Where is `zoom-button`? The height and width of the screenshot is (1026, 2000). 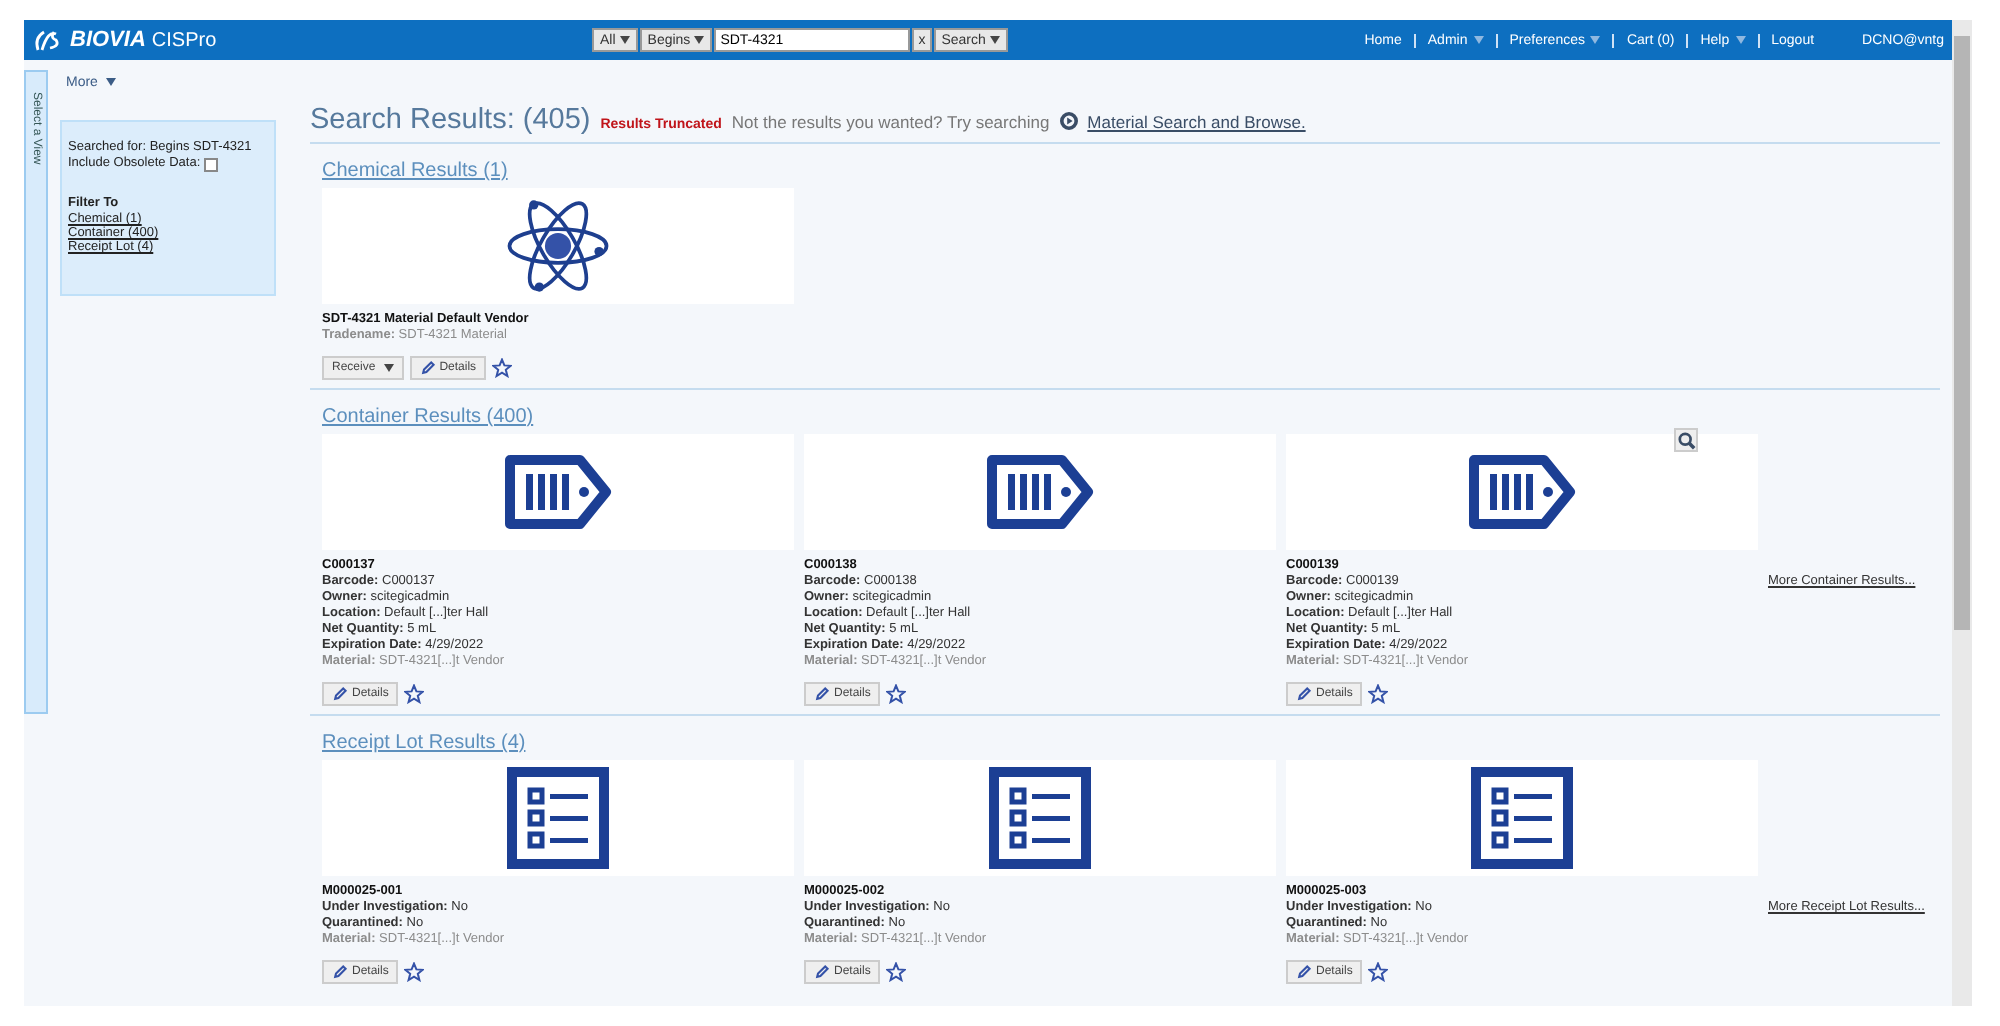 zoom-button is located at coordinates (1686, 440).